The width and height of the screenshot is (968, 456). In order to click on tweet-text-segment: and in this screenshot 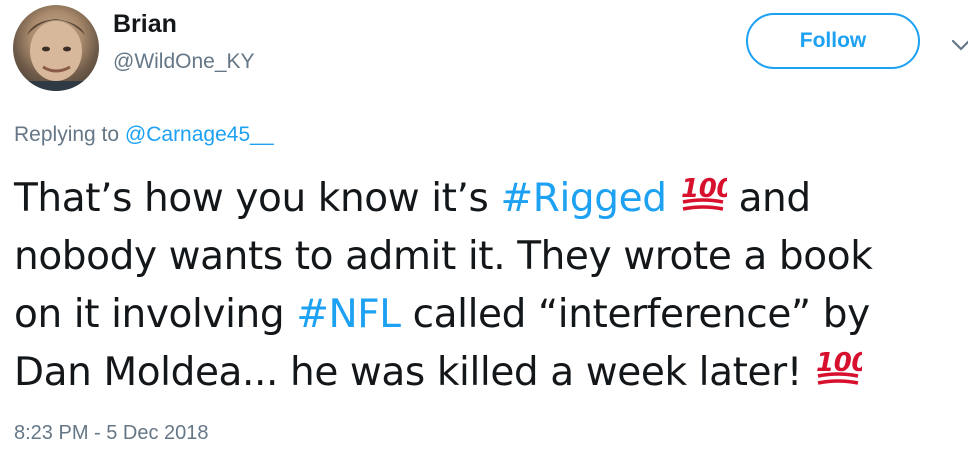, I will do `click(775, 198)`.